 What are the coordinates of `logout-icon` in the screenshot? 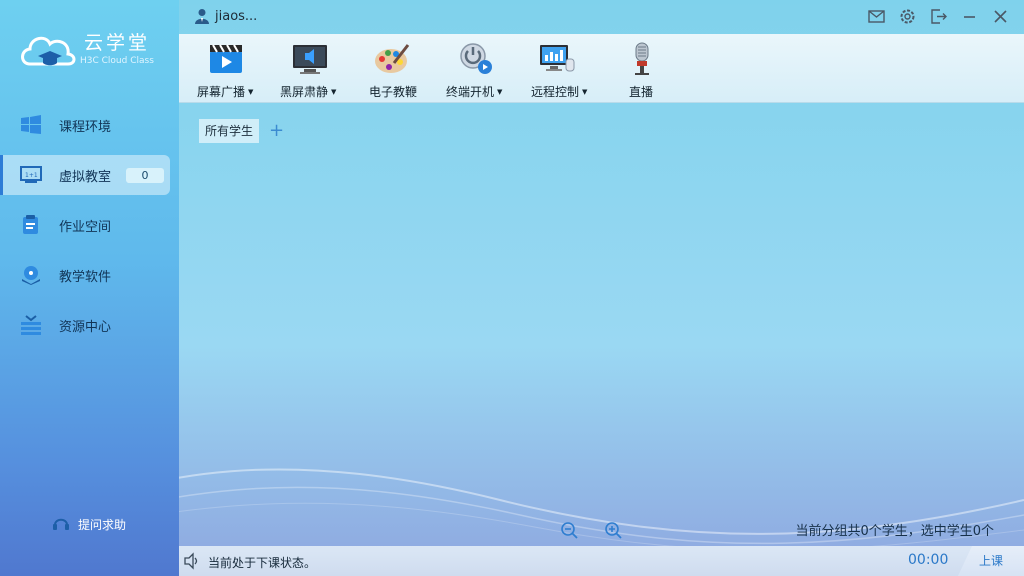 It's located at (938, 16).